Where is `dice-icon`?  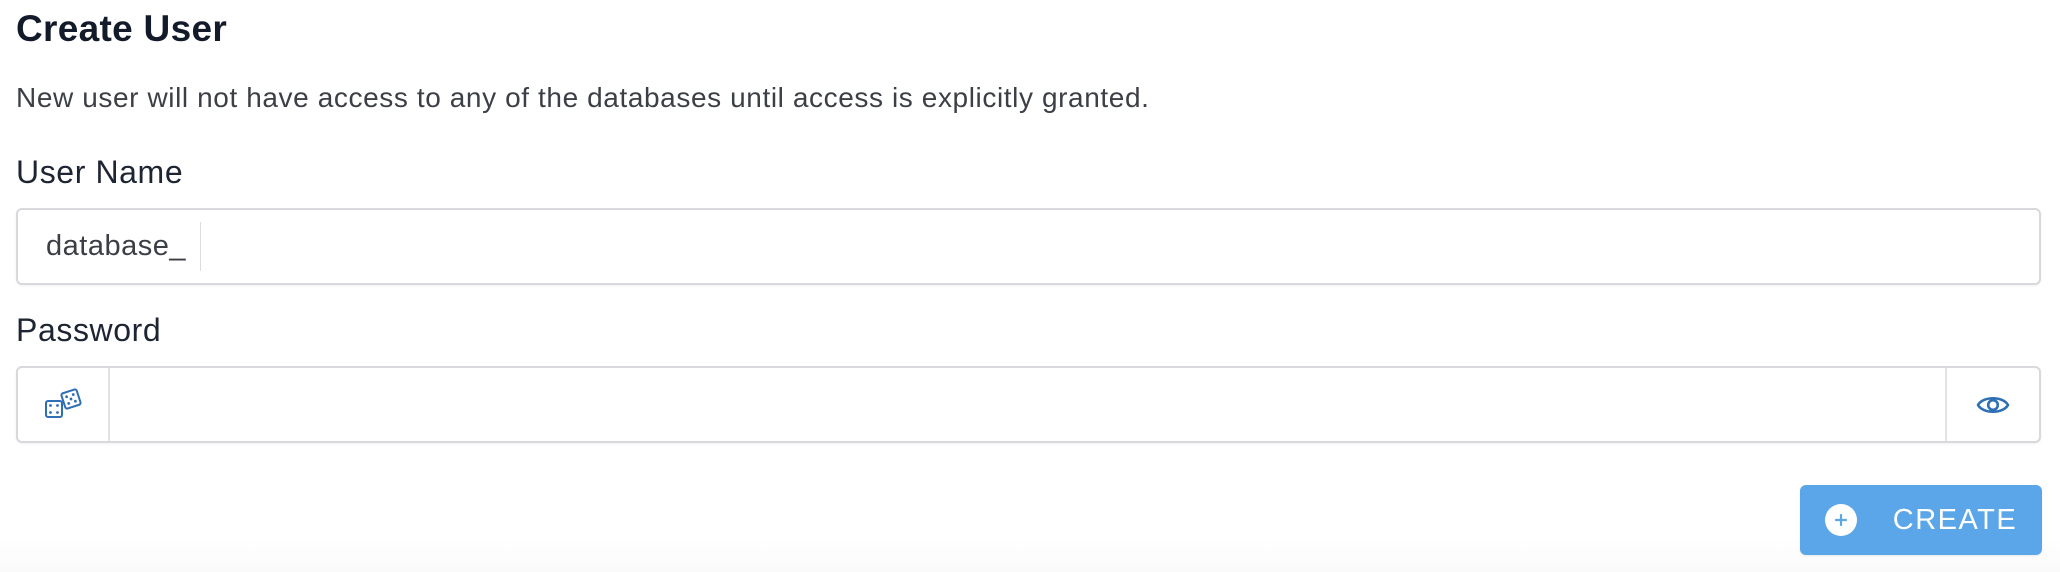
dice-icon is located at coordinates (63, 402).